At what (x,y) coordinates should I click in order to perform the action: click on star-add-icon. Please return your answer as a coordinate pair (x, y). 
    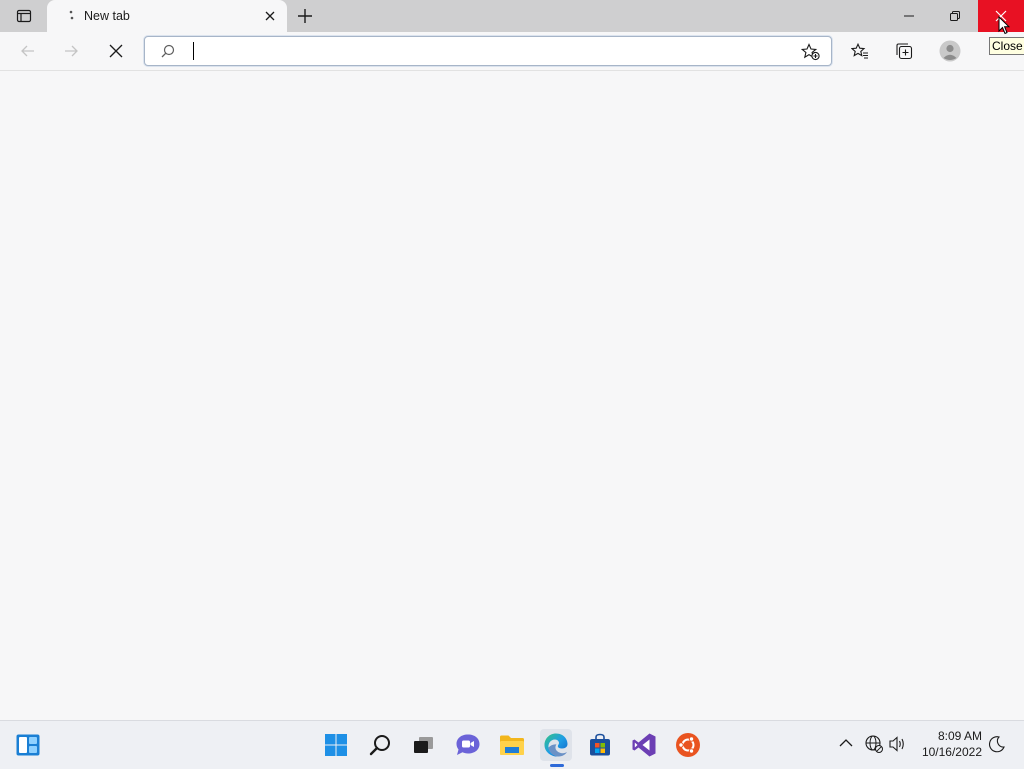
    Looking at the image, I should click on (810, 52).